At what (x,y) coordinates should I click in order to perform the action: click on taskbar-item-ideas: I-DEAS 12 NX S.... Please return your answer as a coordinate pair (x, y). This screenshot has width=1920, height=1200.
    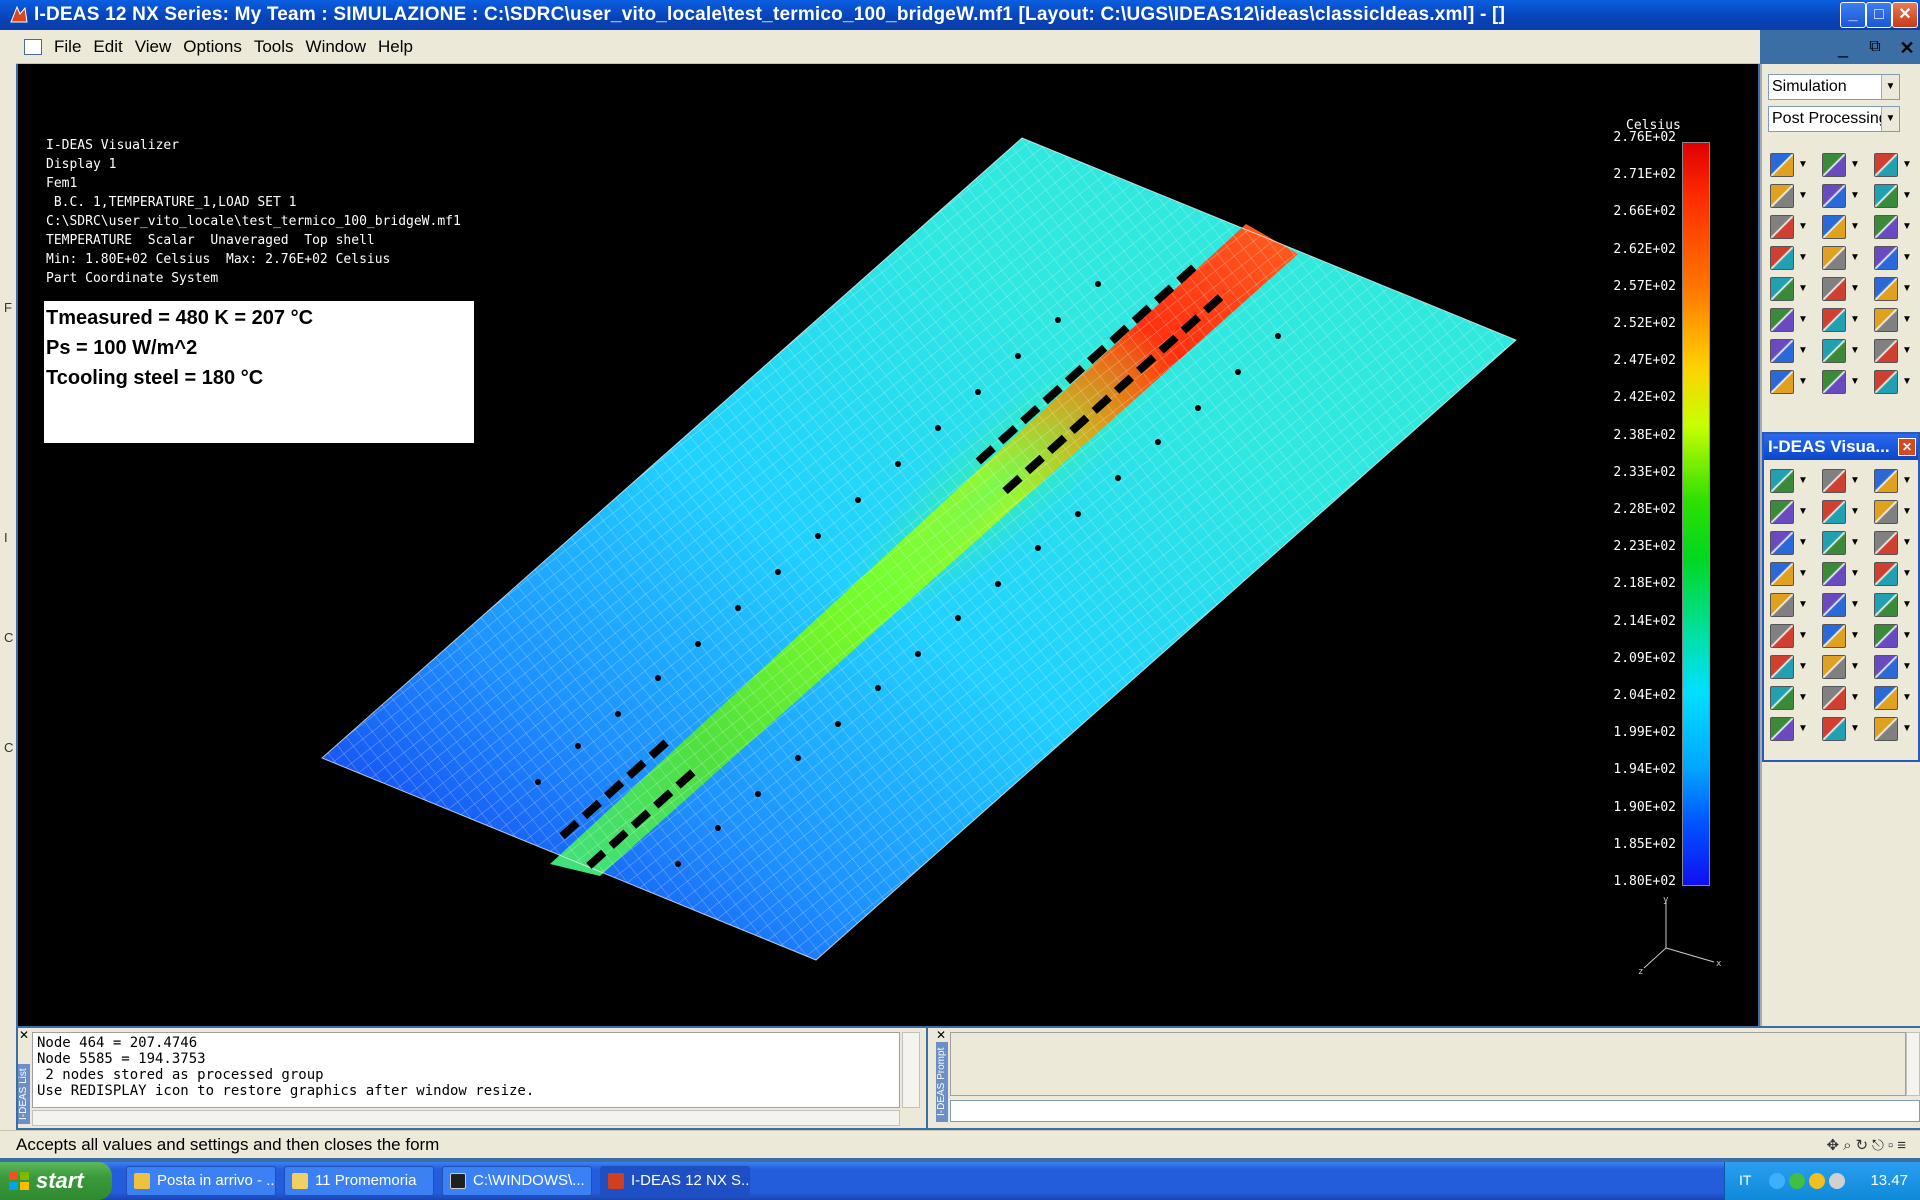
    Looking at the image, I should click on (675, 1181).